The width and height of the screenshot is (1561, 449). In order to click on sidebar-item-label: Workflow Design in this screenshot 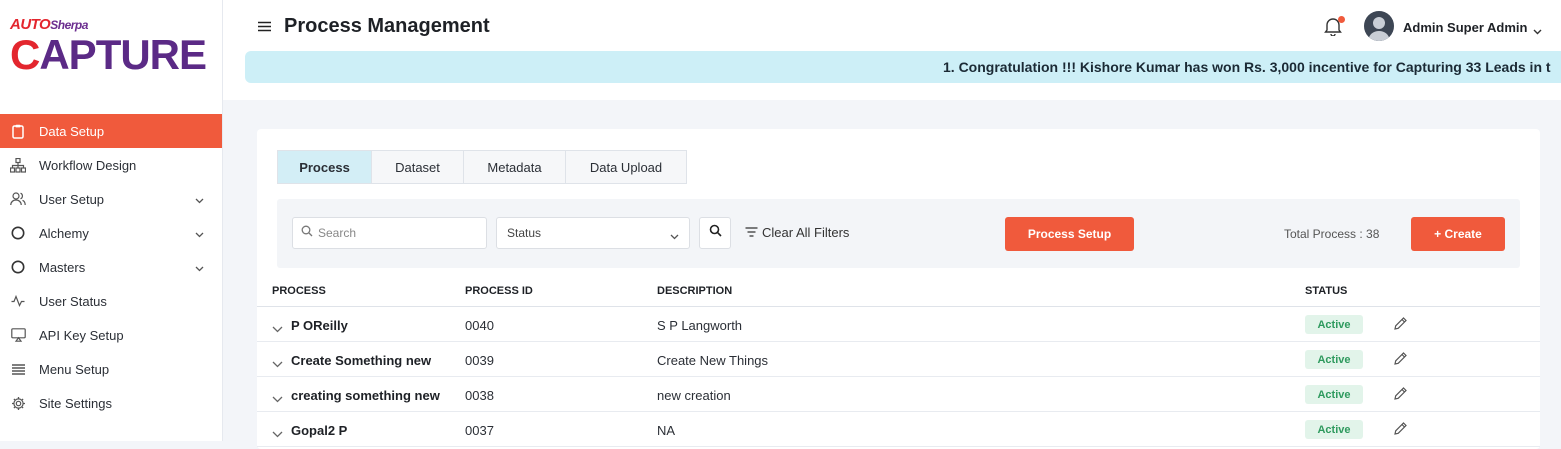, I will do `click(88, 165)`.